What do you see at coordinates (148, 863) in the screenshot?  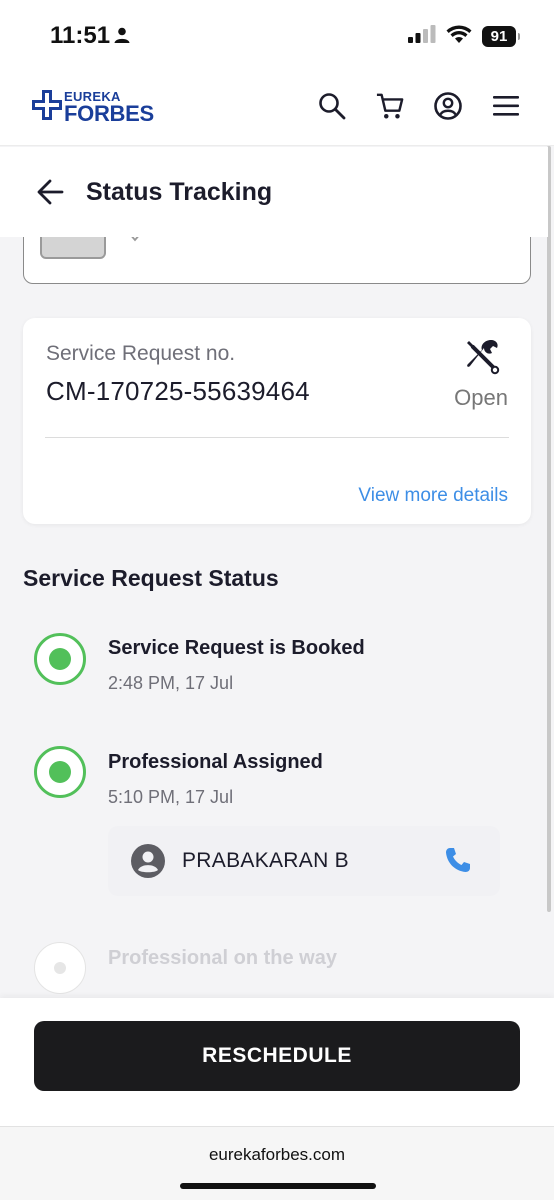 I see `avatar-icon` at bounding box center [148, 863].